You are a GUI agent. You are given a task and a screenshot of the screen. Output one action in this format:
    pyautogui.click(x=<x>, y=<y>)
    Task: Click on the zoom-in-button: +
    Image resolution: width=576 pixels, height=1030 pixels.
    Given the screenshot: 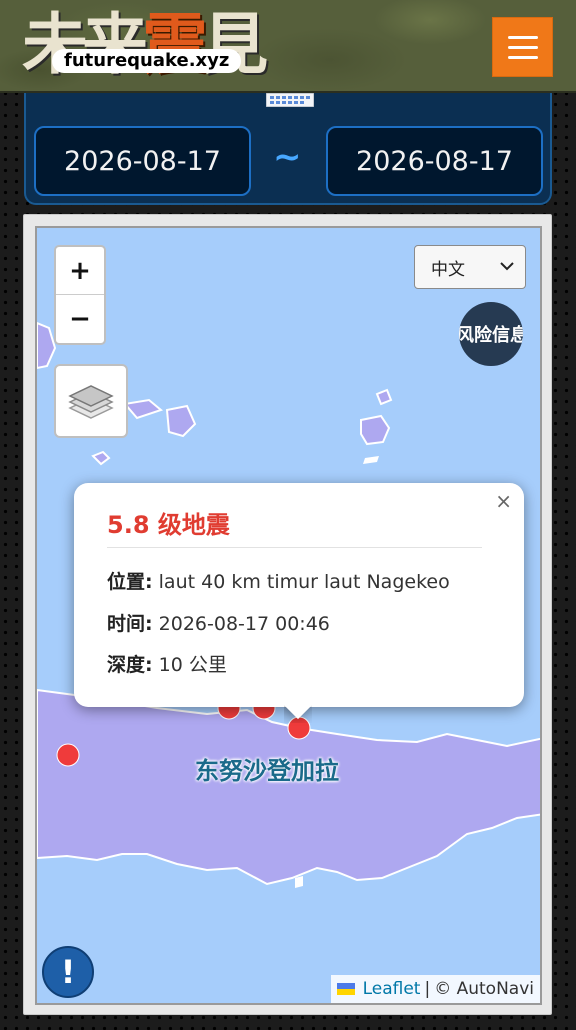 What is the action you would take?
    pyautogui.click(x=80, y=271)
    